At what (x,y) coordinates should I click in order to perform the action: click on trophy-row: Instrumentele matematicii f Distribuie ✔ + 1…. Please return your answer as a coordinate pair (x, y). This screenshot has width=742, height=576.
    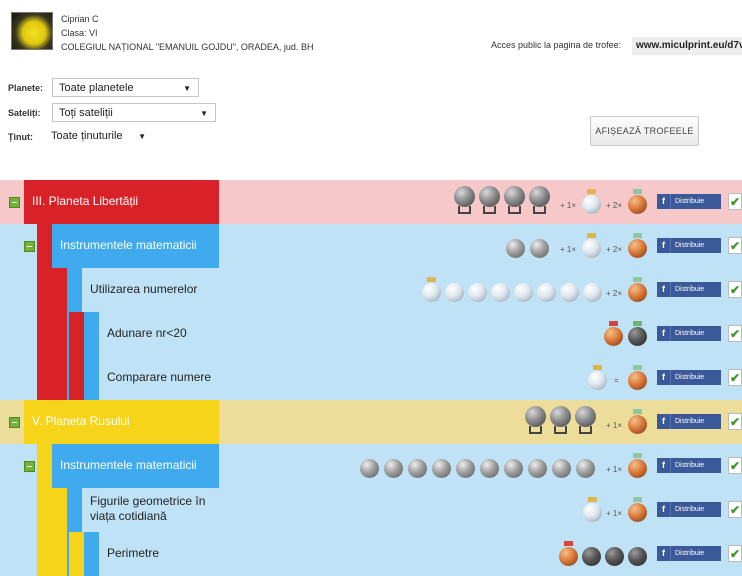
    Looking at the image, I should click on (371, 466).